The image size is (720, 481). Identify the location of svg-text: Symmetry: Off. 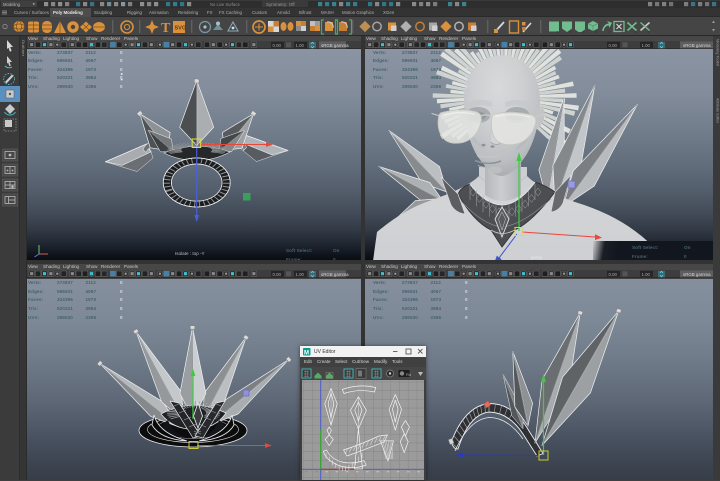
(280, 4).